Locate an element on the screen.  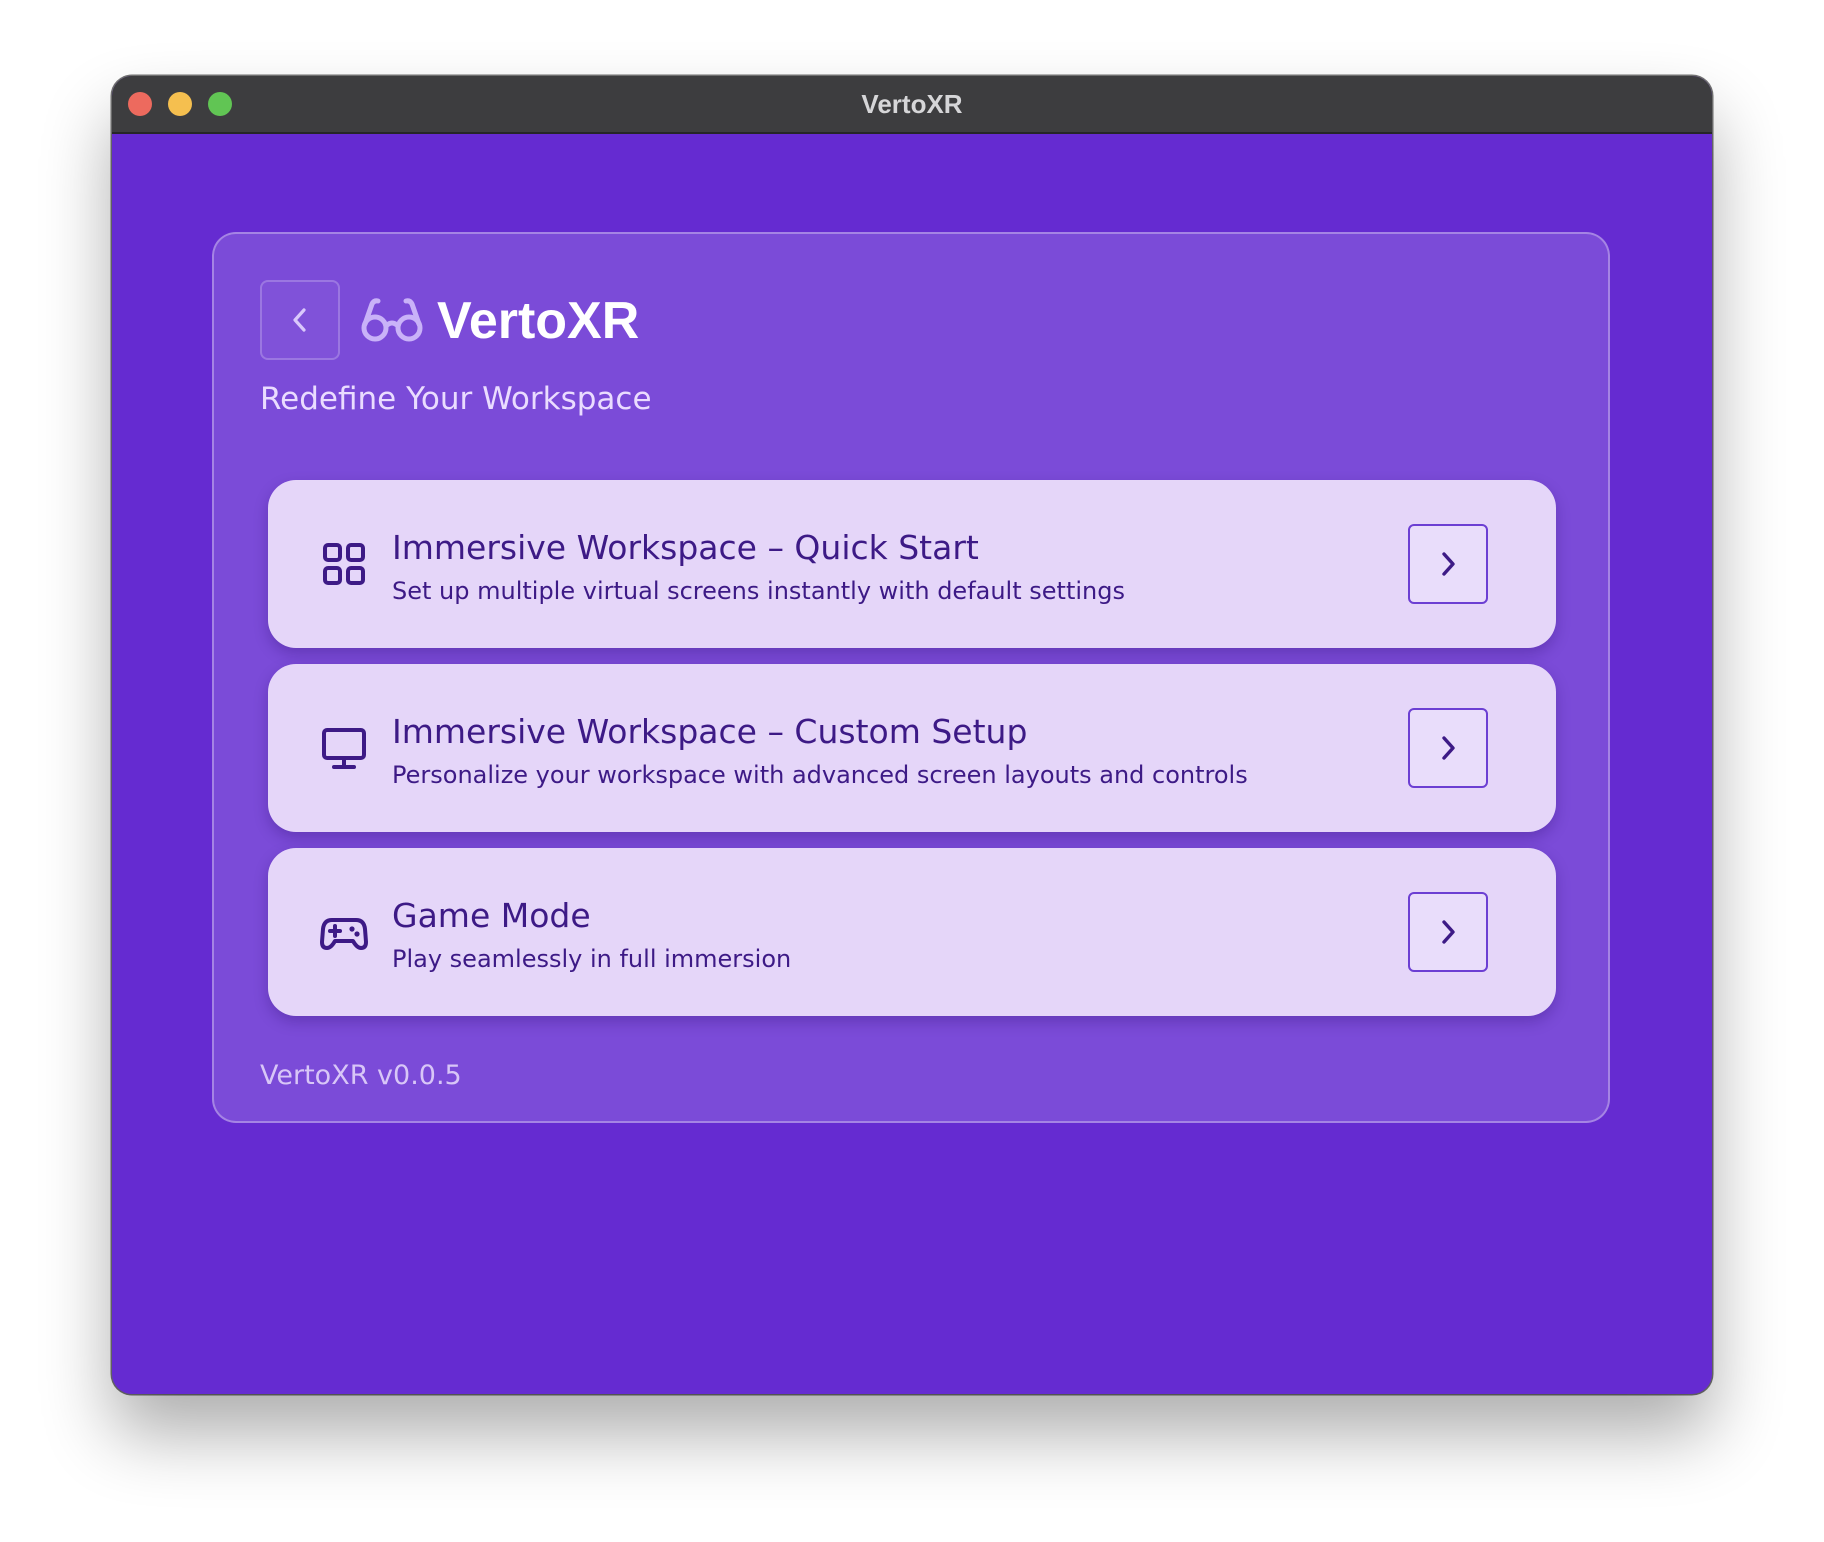
game-mode-go-button is located at coordinates (1448, 932).